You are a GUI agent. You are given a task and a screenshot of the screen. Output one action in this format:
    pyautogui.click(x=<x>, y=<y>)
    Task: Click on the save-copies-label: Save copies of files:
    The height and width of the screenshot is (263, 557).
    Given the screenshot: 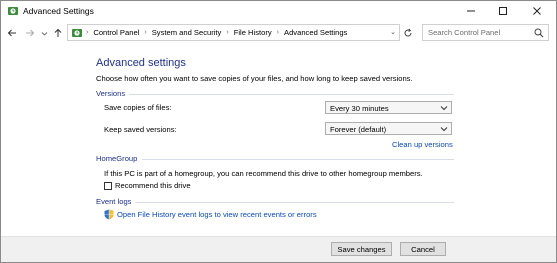 What is the action you would take?
    pyautogui.click(x=138, y=107)
    